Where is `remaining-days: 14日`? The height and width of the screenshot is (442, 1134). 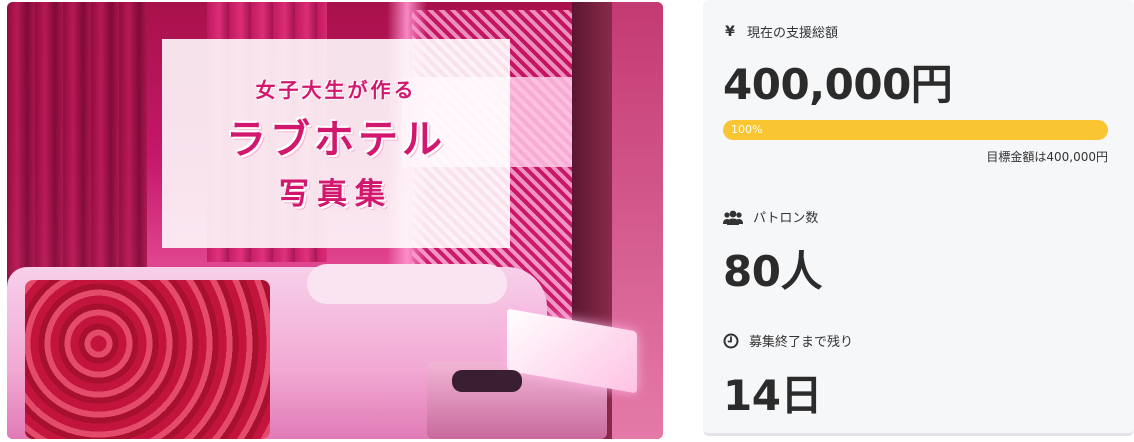
remaining-days: 14日 is located at coordinates (772, 395).